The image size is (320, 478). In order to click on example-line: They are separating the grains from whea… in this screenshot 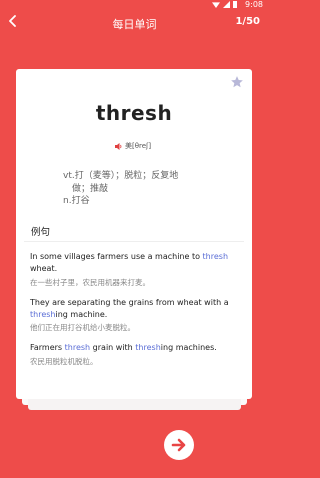, I will do `click(132, 303)`.